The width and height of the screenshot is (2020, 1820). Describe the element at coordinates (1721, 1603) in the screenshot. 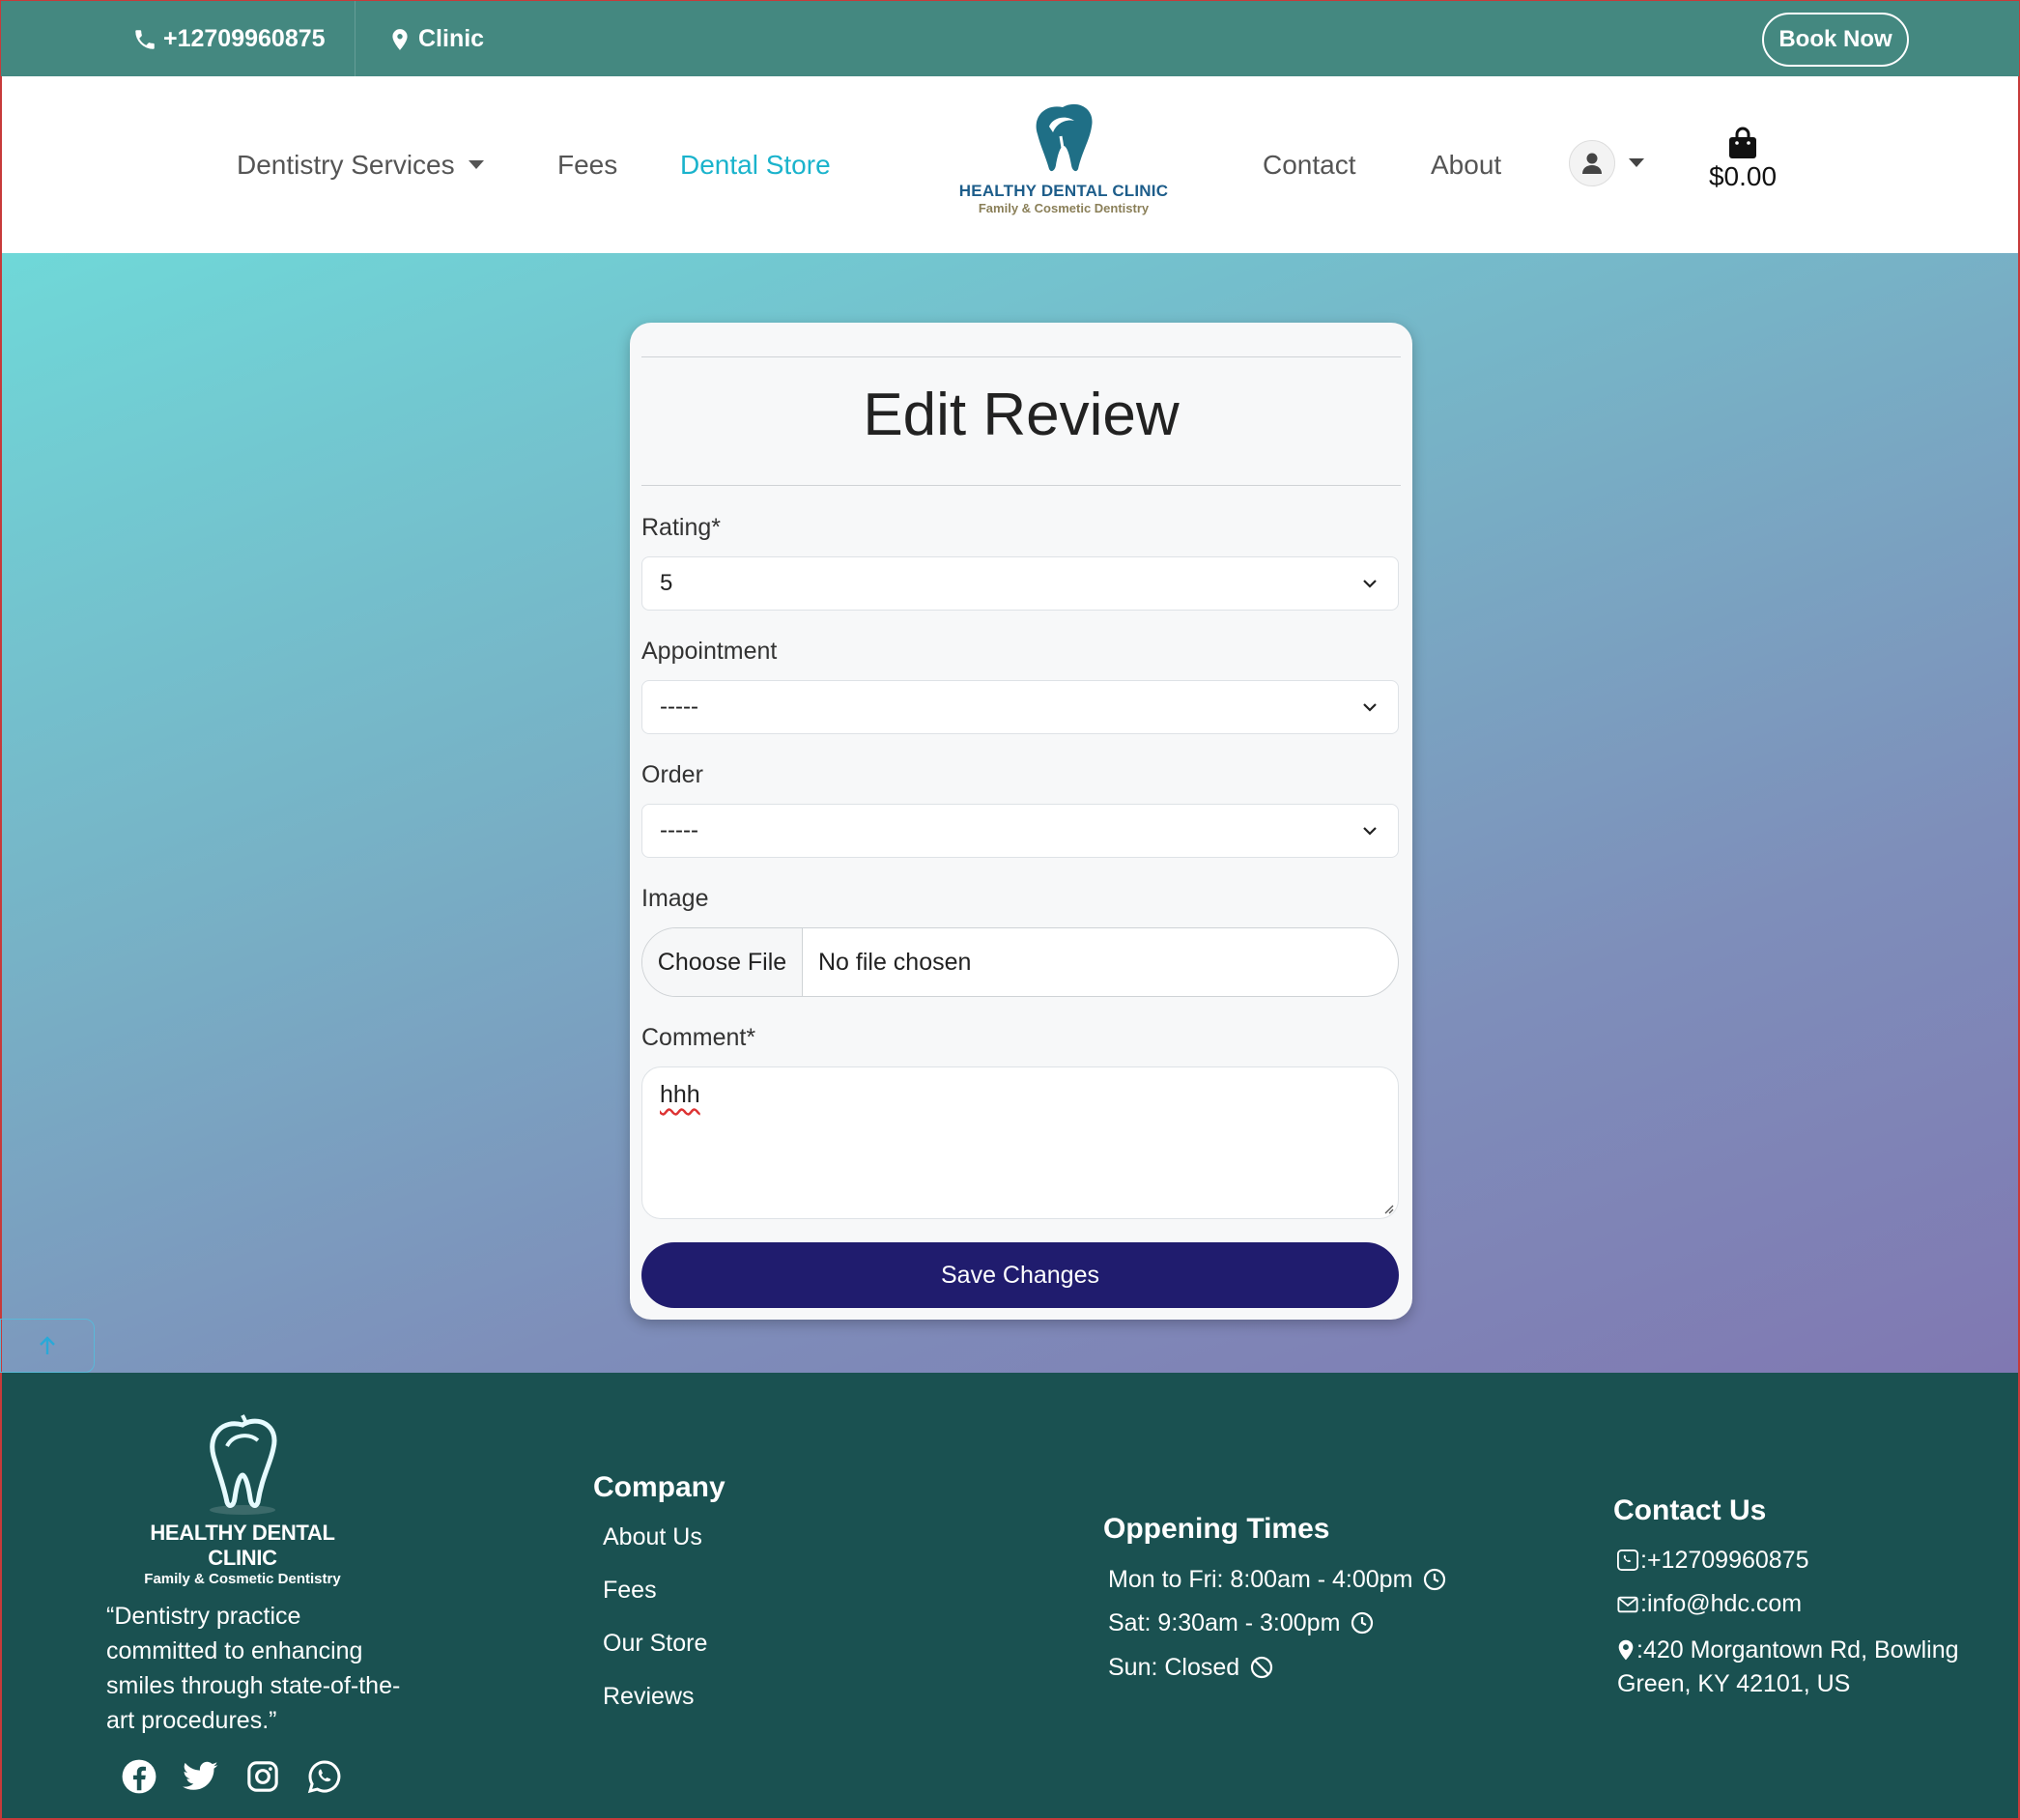

I see `contact-email-text: :info@hdc.com` at that location.